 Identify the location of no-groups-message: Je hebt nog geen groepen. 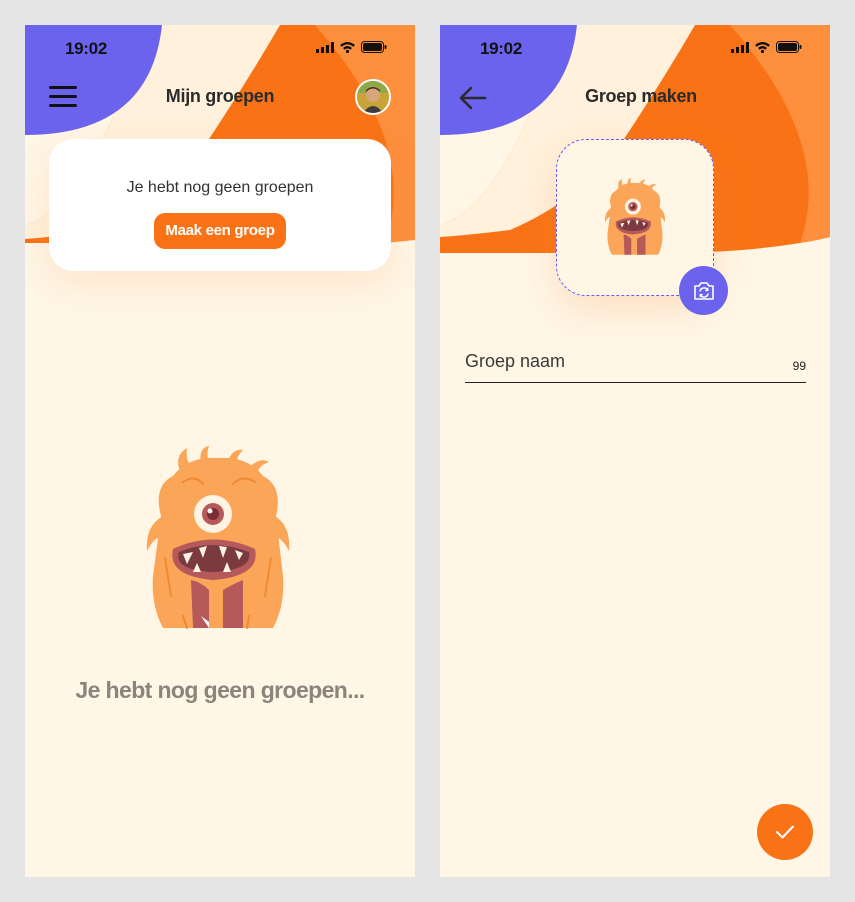
(220, 187).